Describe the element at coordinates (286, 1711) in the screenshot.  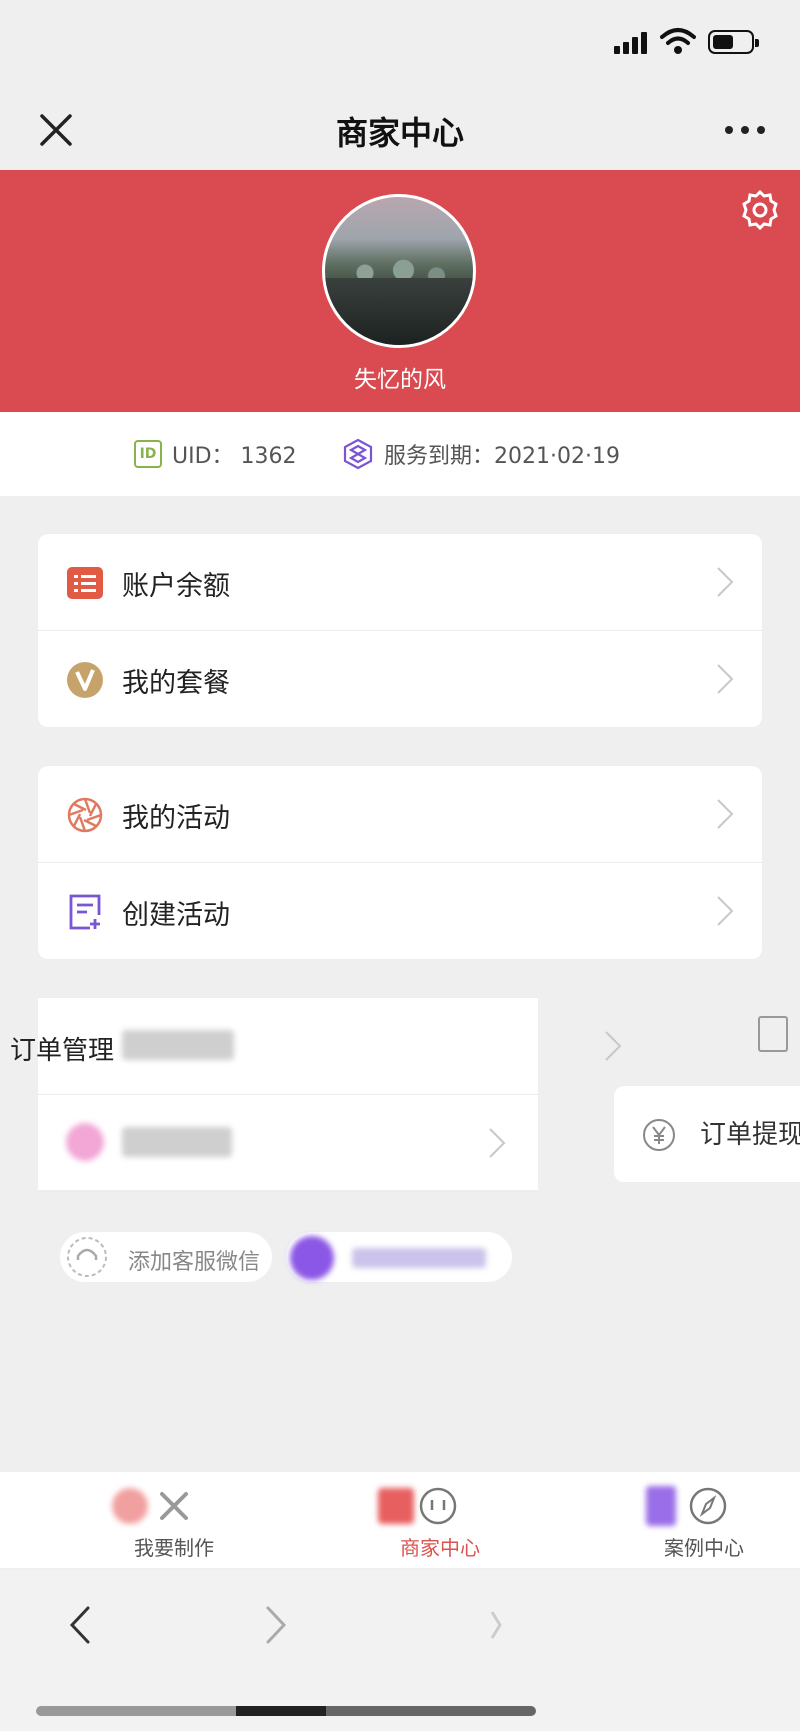
I see `home-indicator` at that location.